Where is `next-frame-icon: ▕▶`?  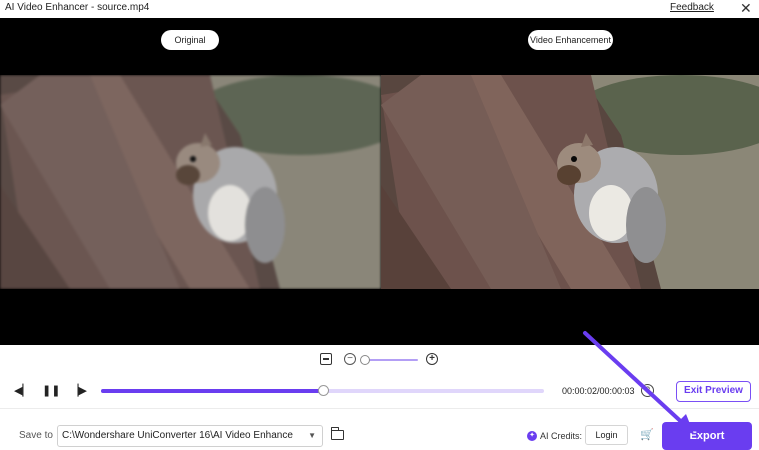 next-frame-icon: ▕▶ is located at coordinates (78, 391).